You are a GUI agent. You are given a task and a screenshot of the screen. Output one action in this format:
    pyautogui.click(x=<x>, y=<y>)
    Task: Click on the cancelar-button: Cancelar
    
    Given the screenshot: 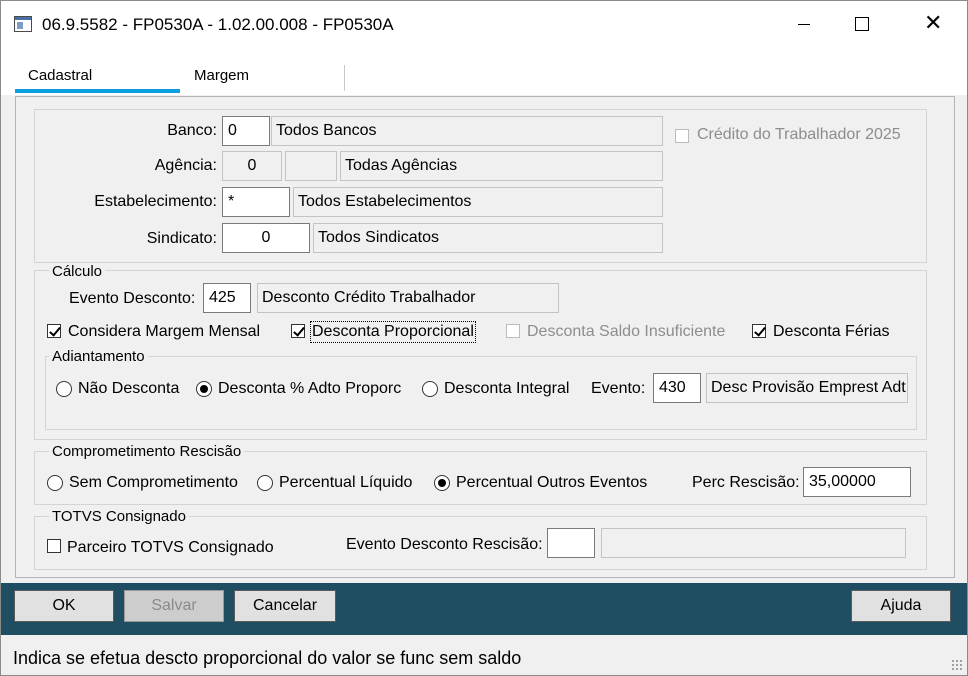 What is the action you would take?
    pyautogui.click(x=285, y=606)
    